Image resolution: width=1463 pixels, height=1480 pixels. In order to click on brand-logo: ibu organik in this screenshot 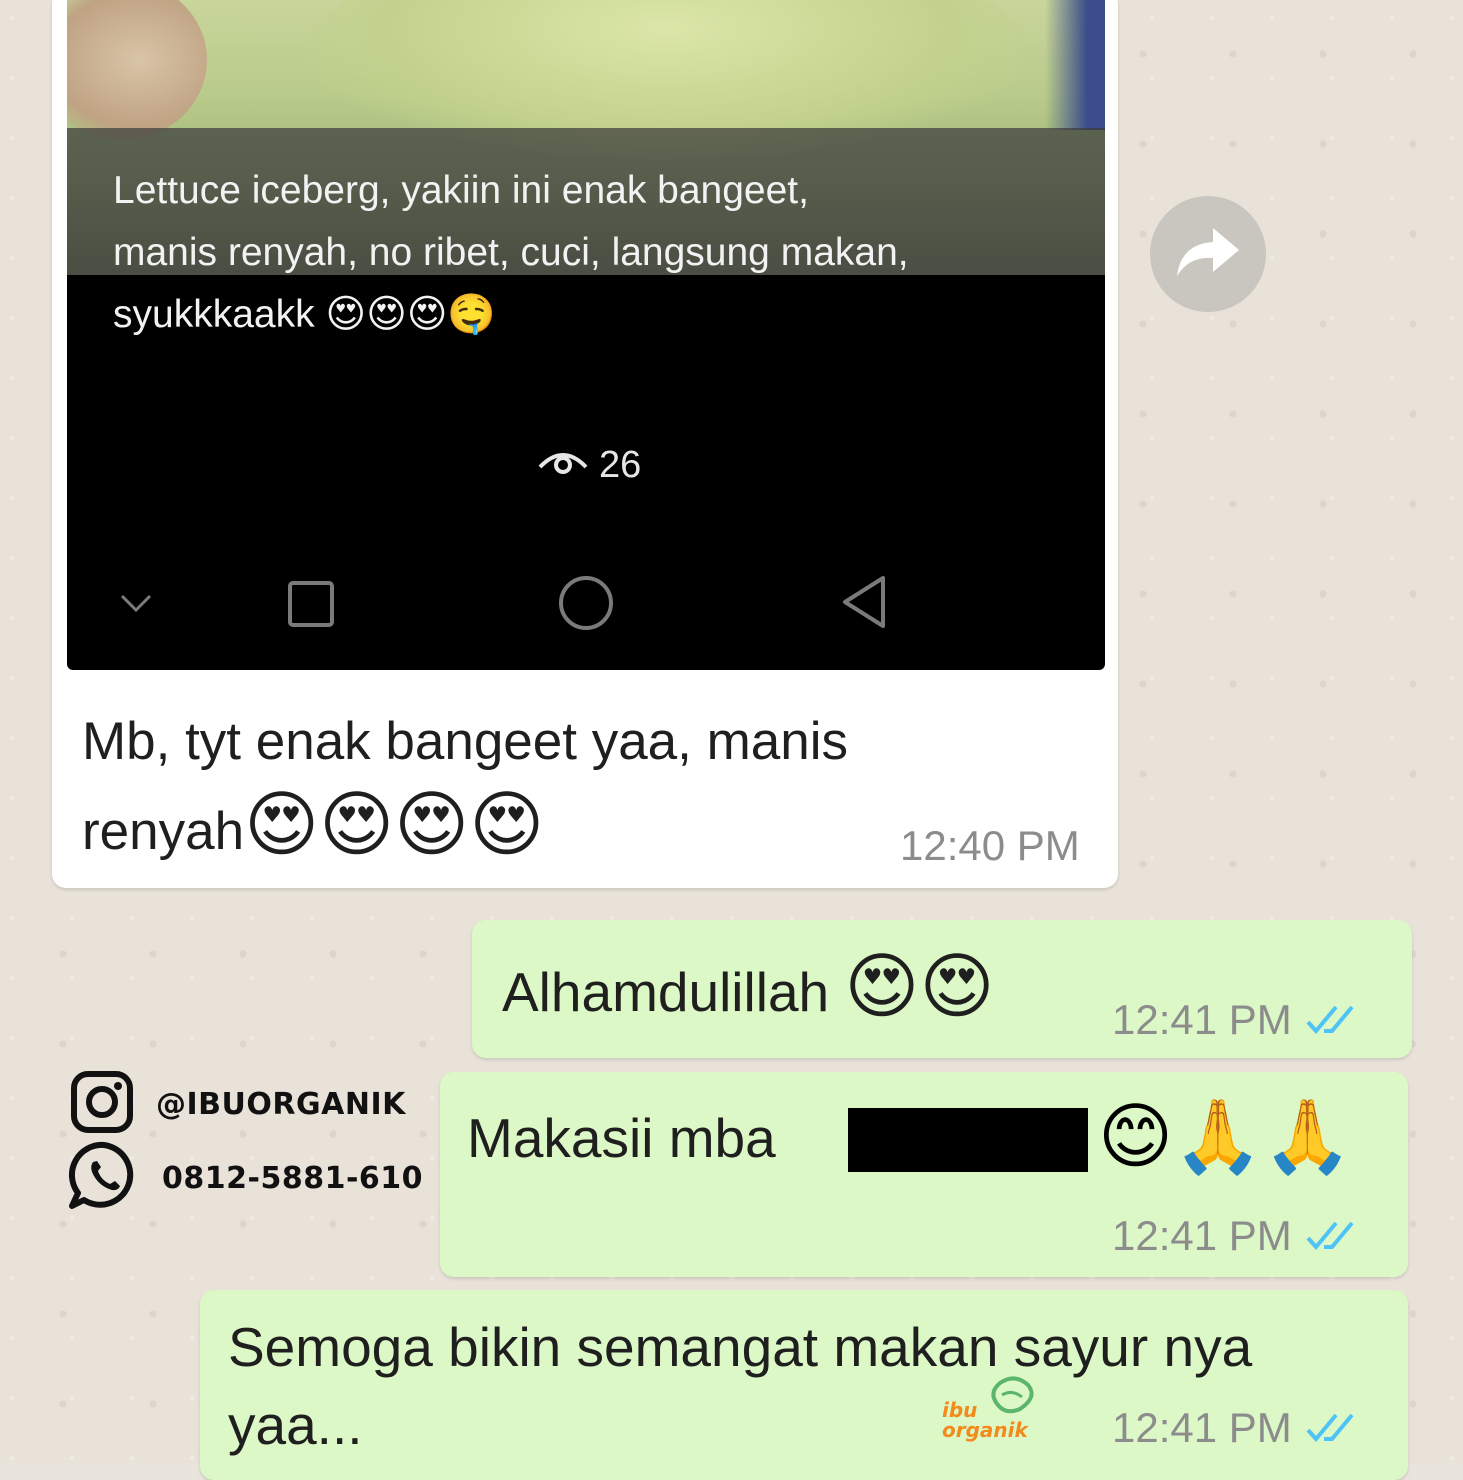, I will do `click(995, 1410)`.